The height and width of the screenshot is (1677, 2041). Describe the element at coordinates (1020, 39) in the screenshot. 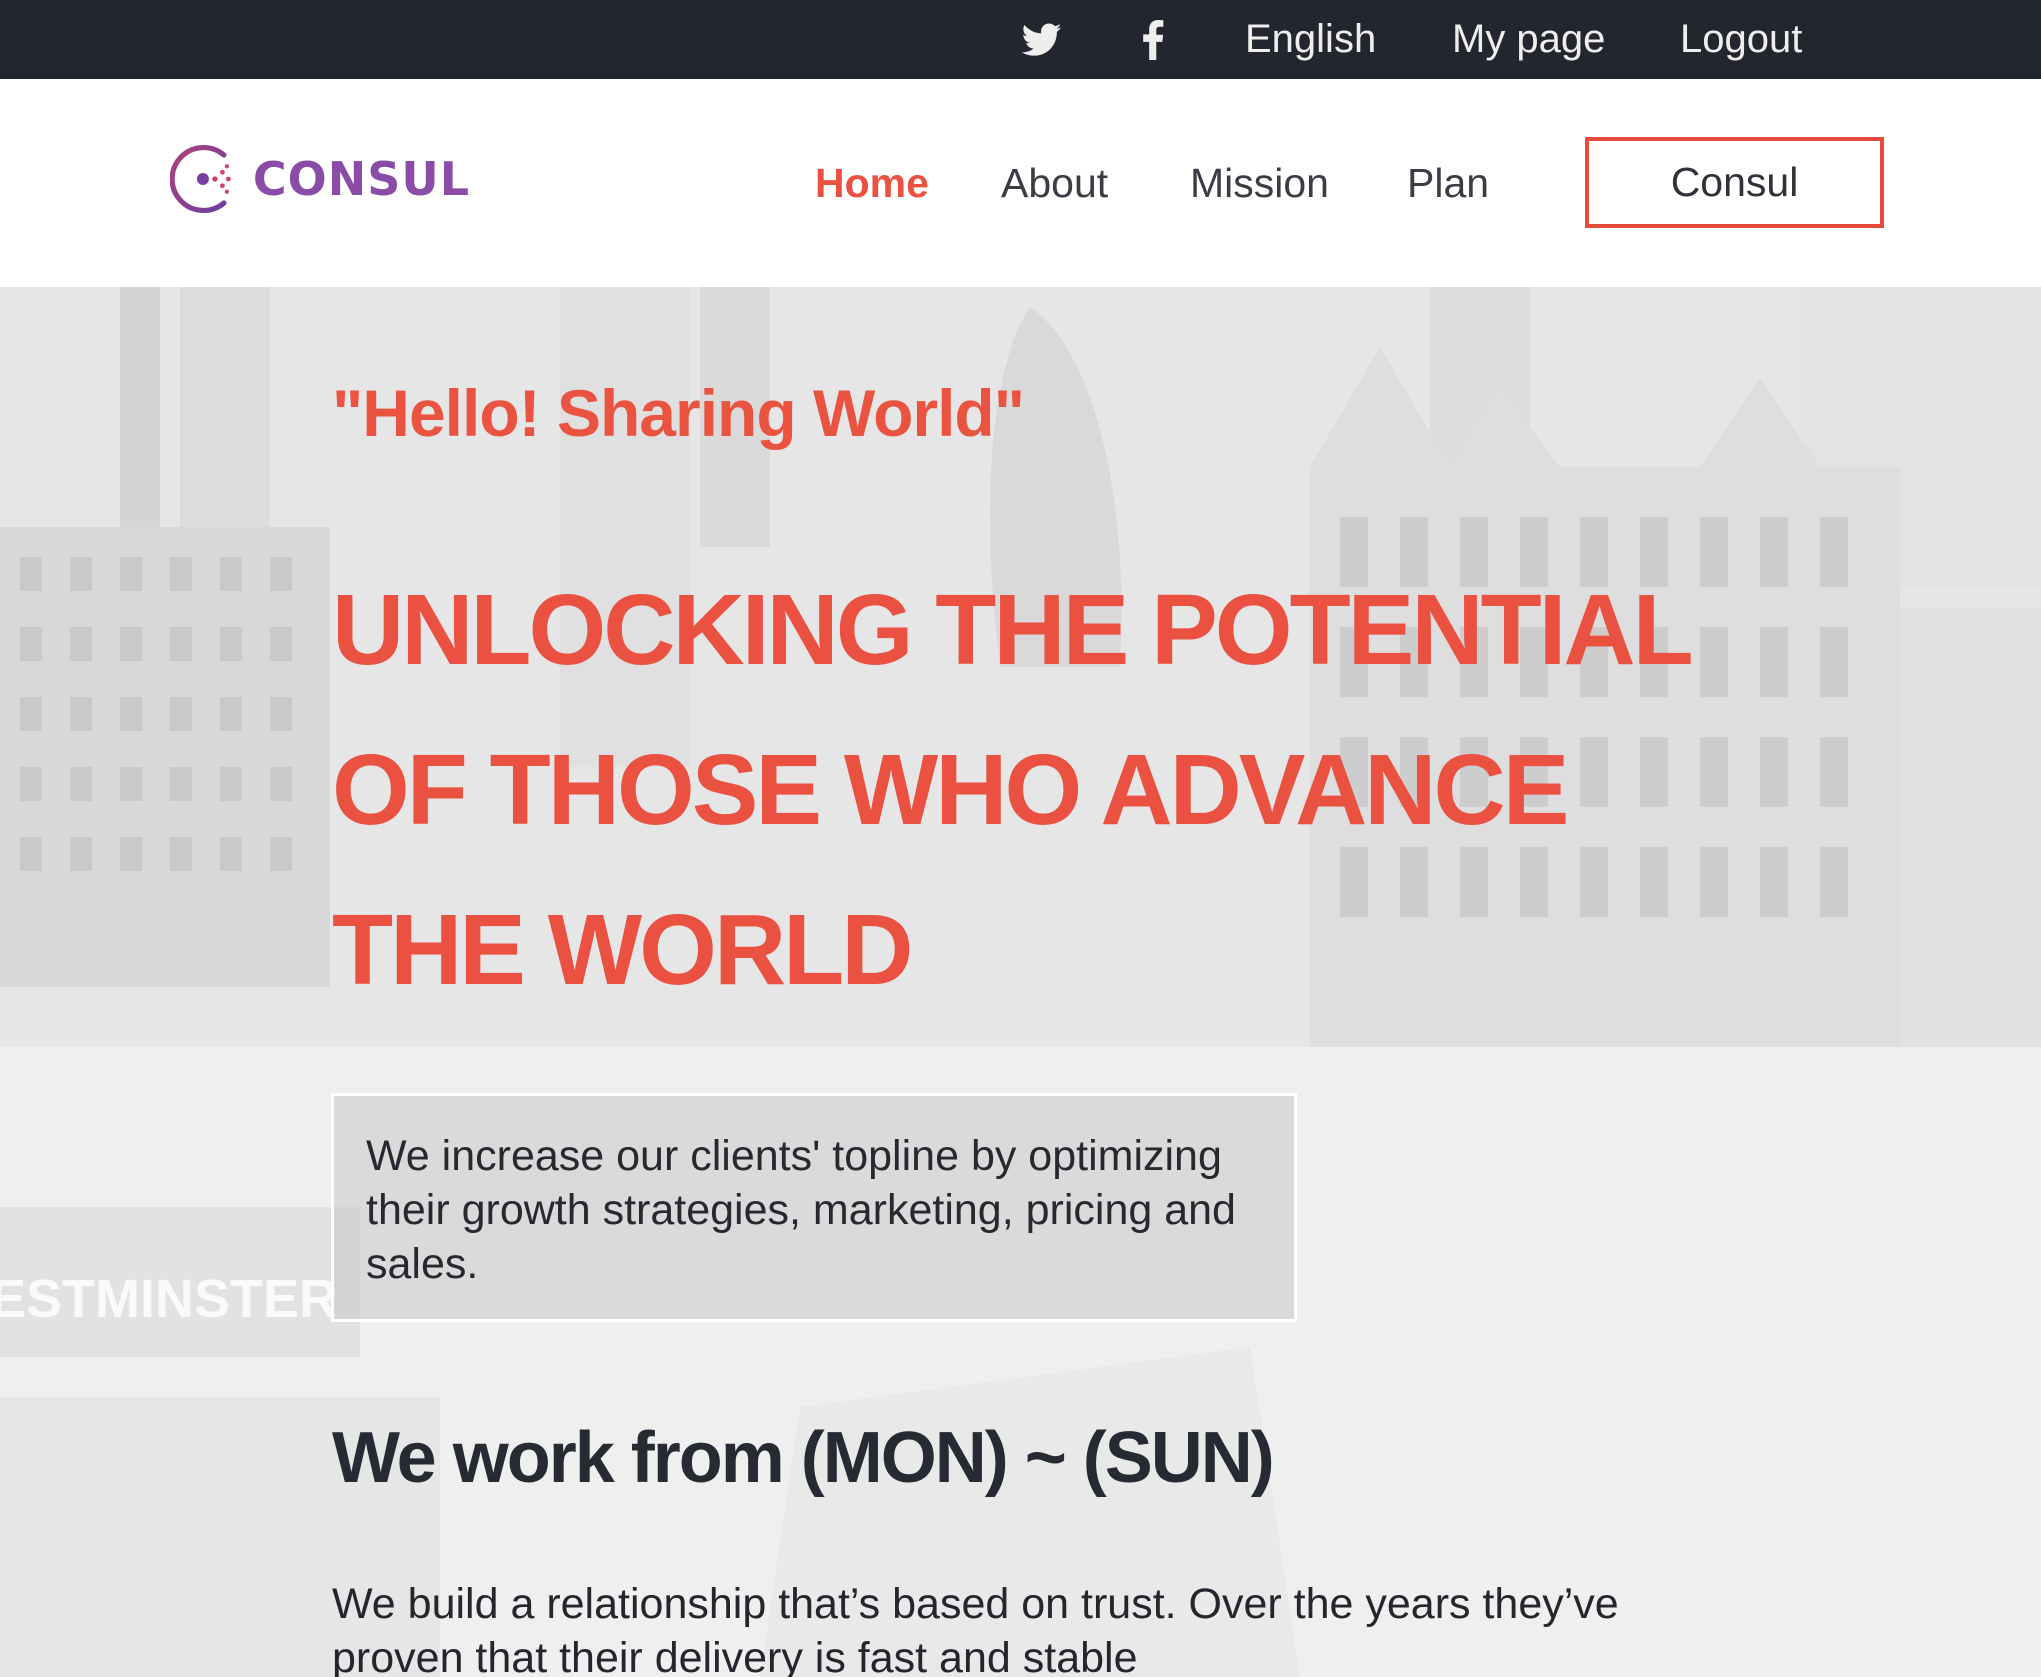

I see `top-utility-bar: English My page Logout` at that location.